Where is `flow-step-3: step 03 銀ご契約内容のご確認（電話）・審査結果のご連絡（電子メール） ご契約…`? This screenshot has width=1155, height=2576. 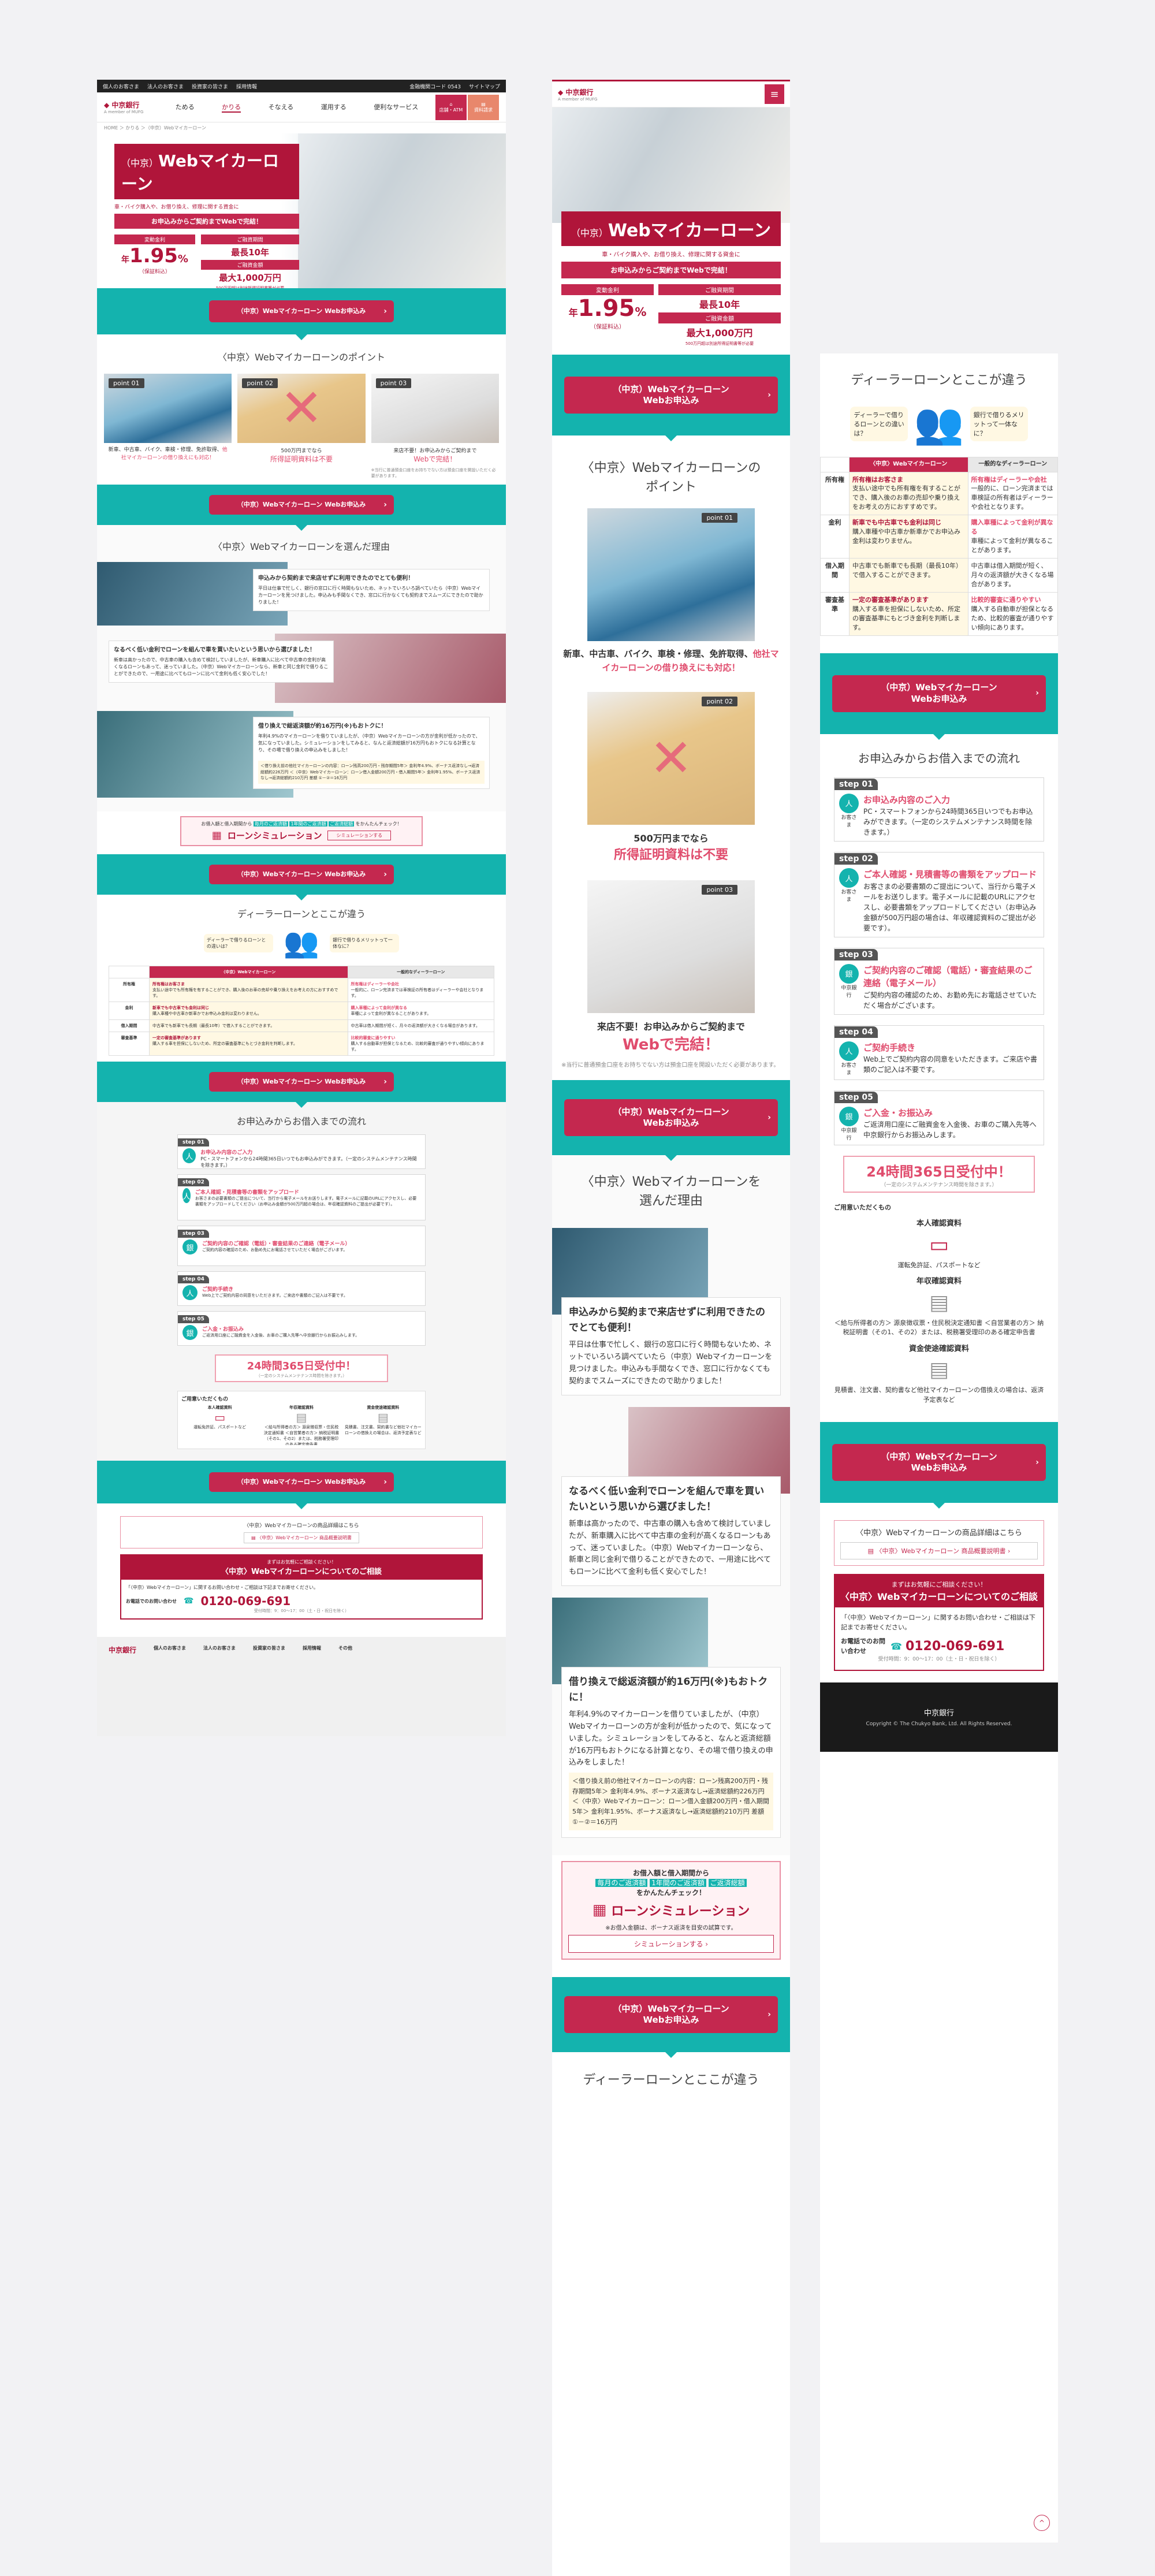
flow-step-3: step 03 銀ご契約内容のご確認（電話）・審査結果のご連絡（電子メール） ご契約… is located at coordinates (301, 1246).